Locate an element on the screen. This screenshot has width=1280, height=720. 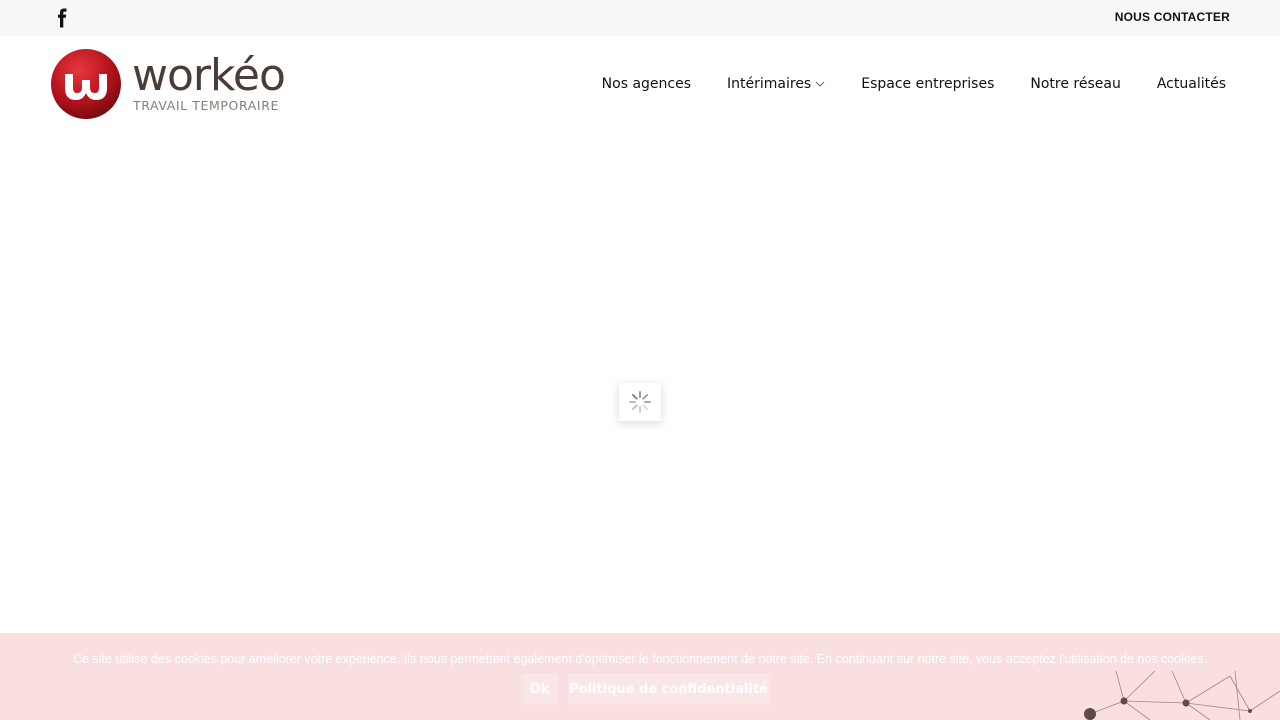
nav-item-label: Notre réseau is located at coordinates (1075, 84).